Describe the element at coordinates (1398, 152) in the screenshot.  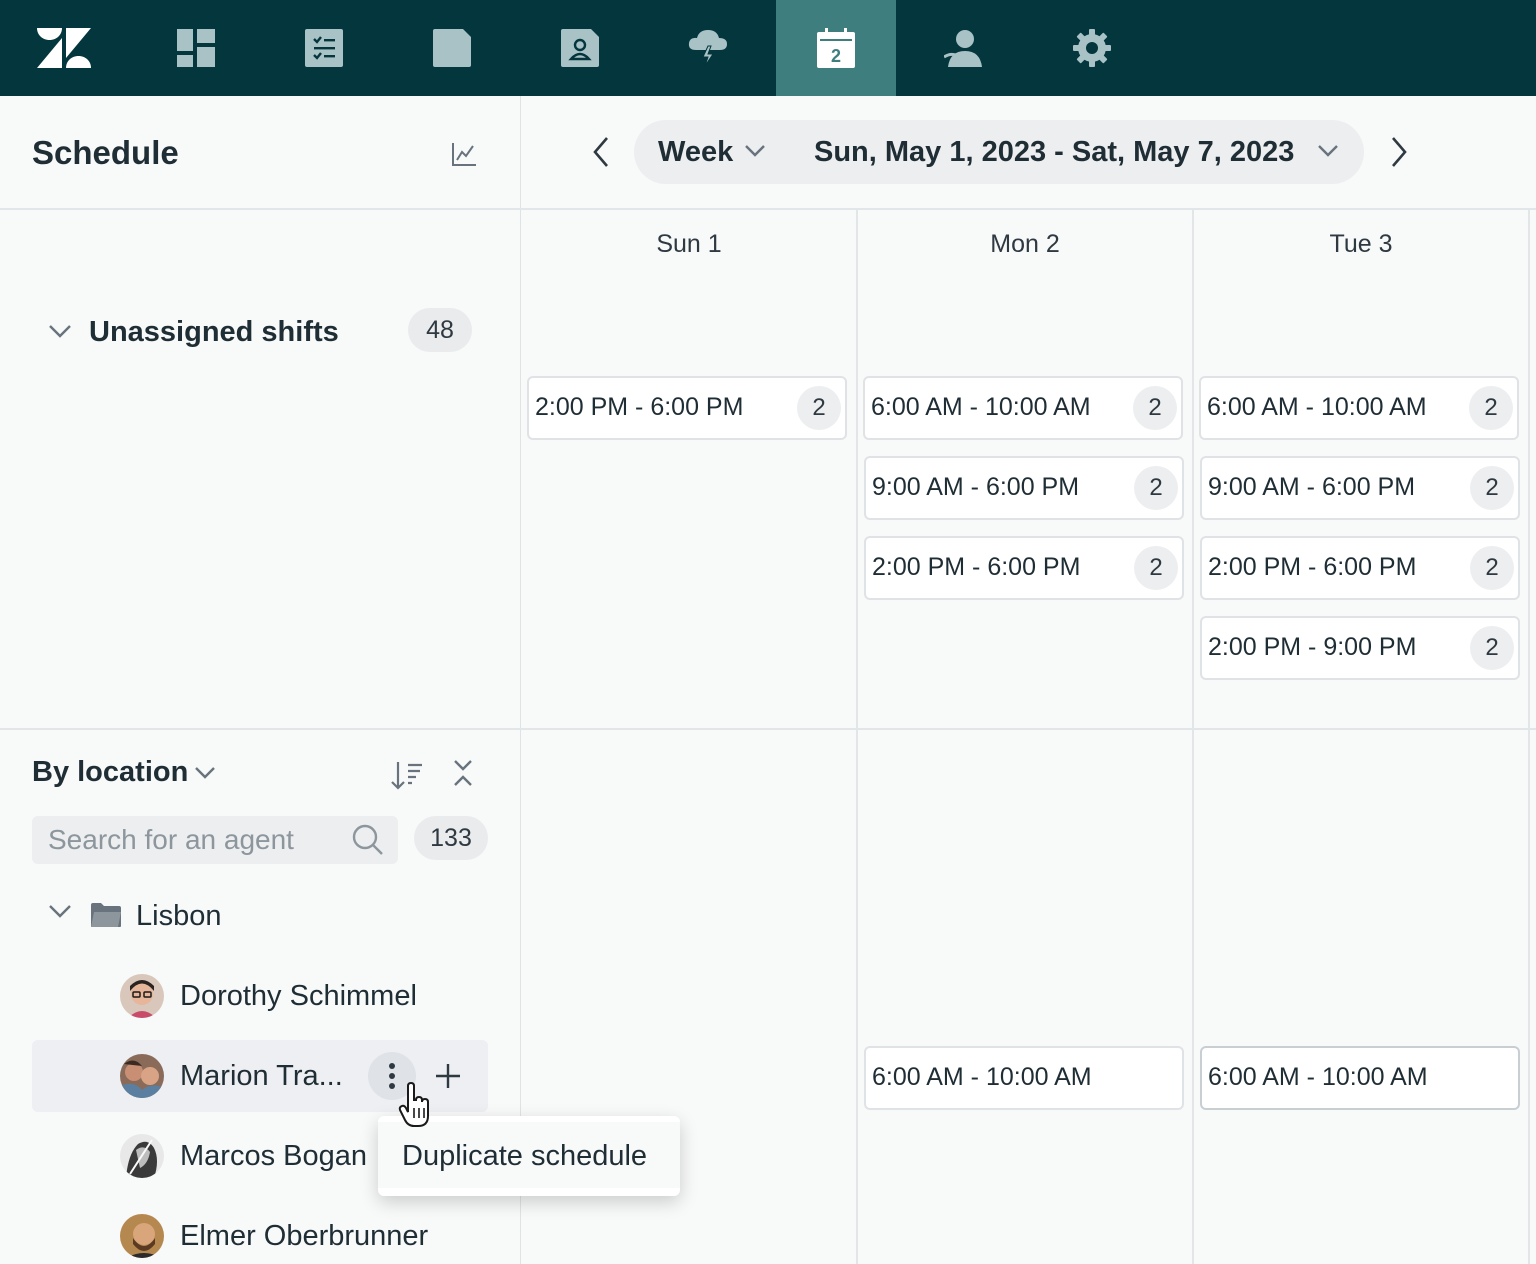
I see `next-week-button` at that location.